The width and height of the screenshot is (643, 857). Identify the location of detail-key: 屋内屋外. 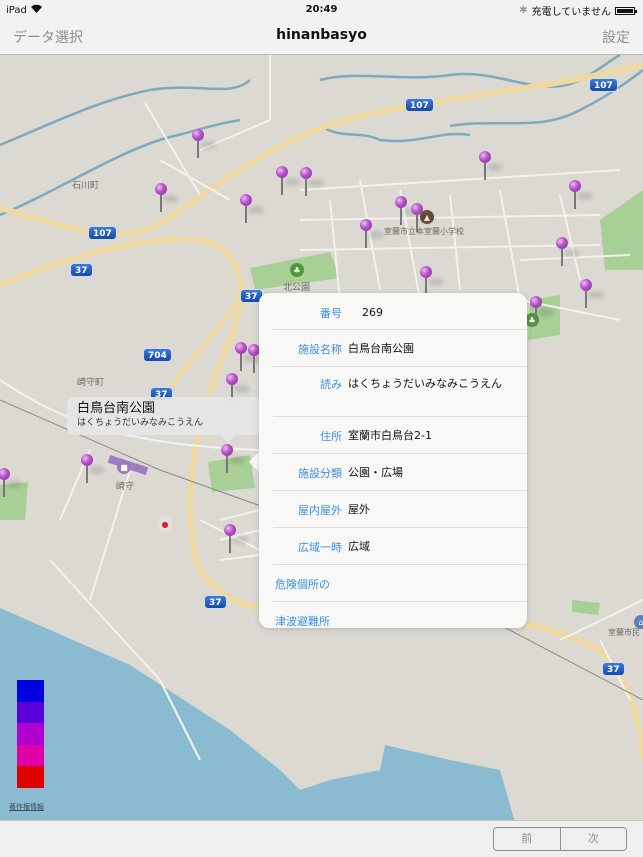
(320, 510).